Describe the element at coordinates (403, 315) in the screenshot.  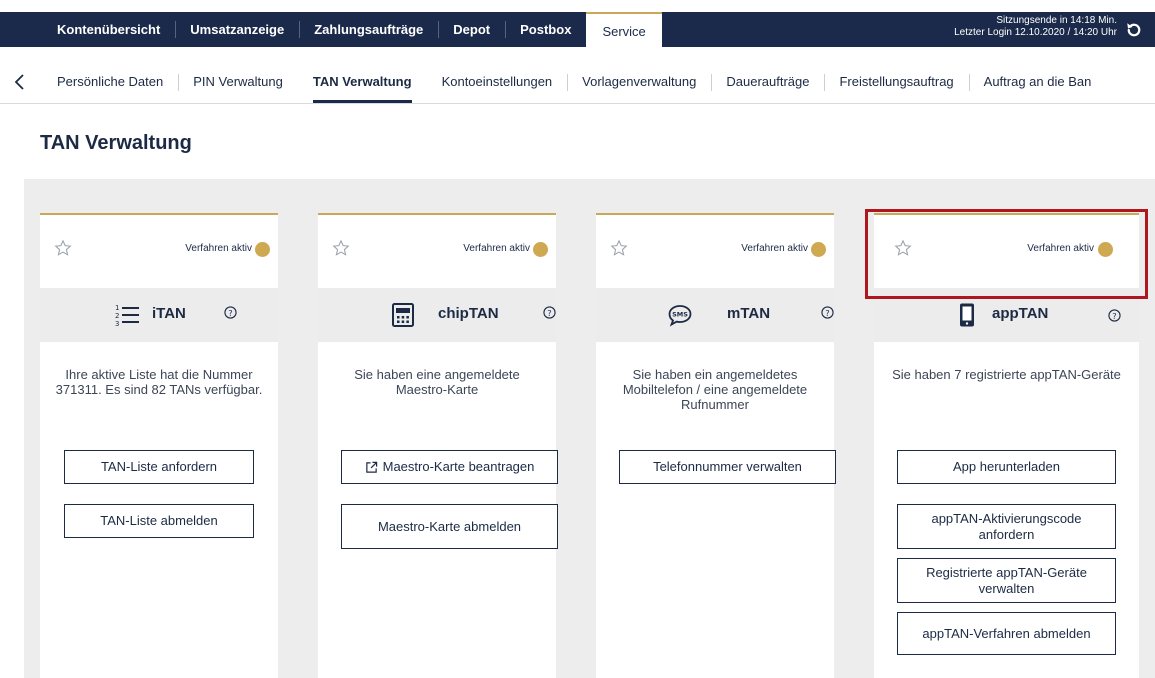
I see `calculator-icon` at that location.